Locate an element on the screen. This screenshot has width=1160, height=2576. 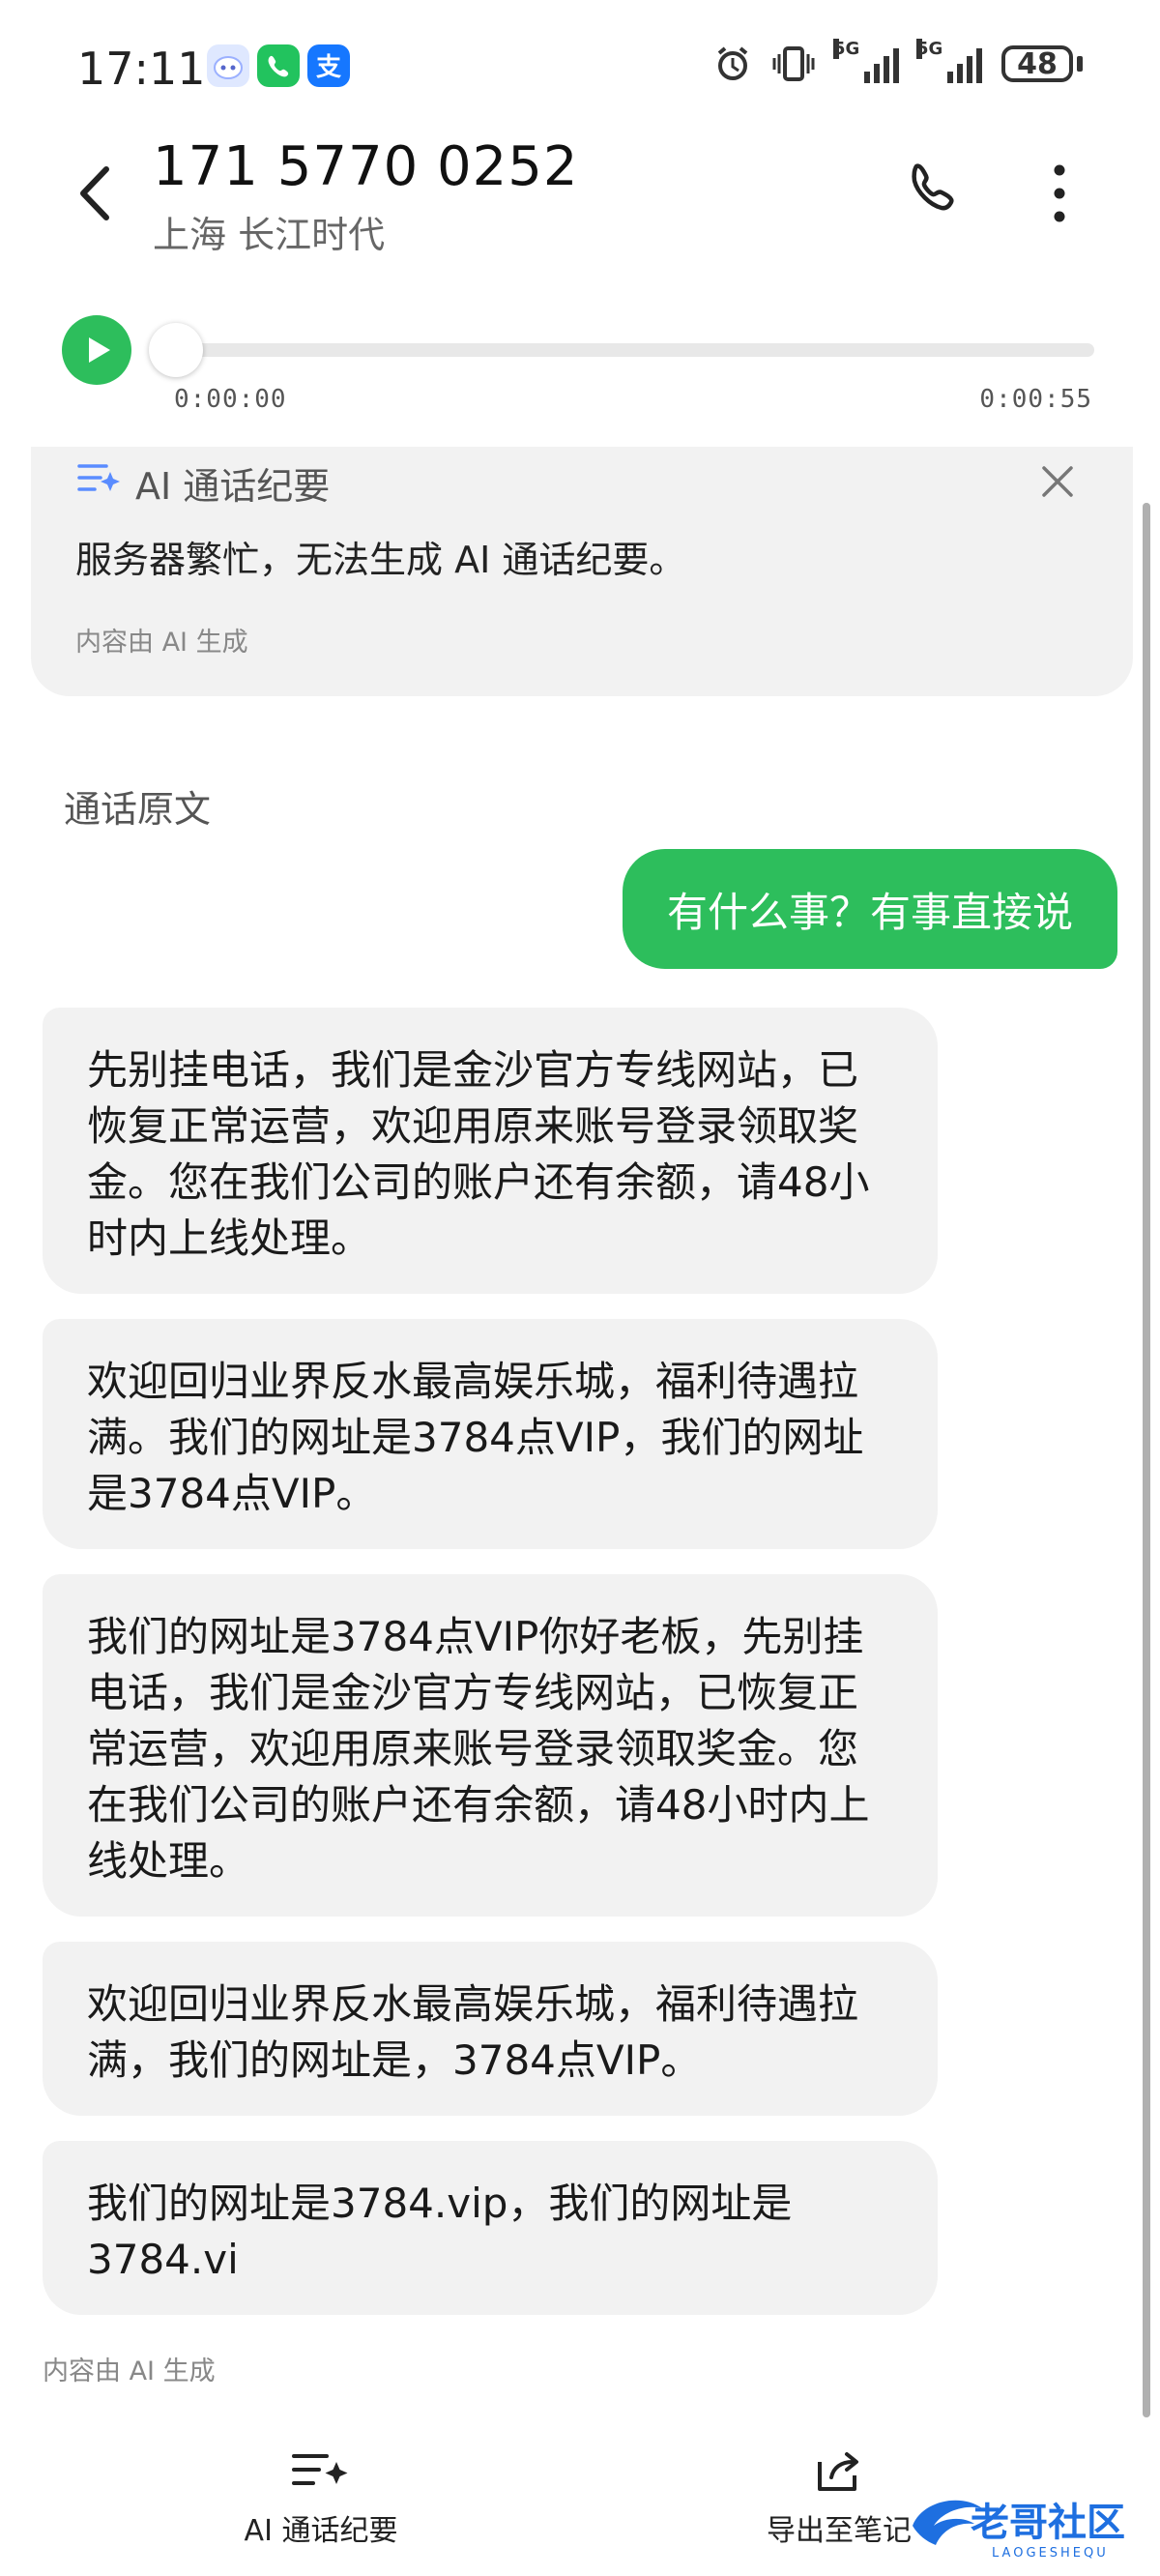
watermark-text: 老哥社区 is located at coordinates (1048, 2523).